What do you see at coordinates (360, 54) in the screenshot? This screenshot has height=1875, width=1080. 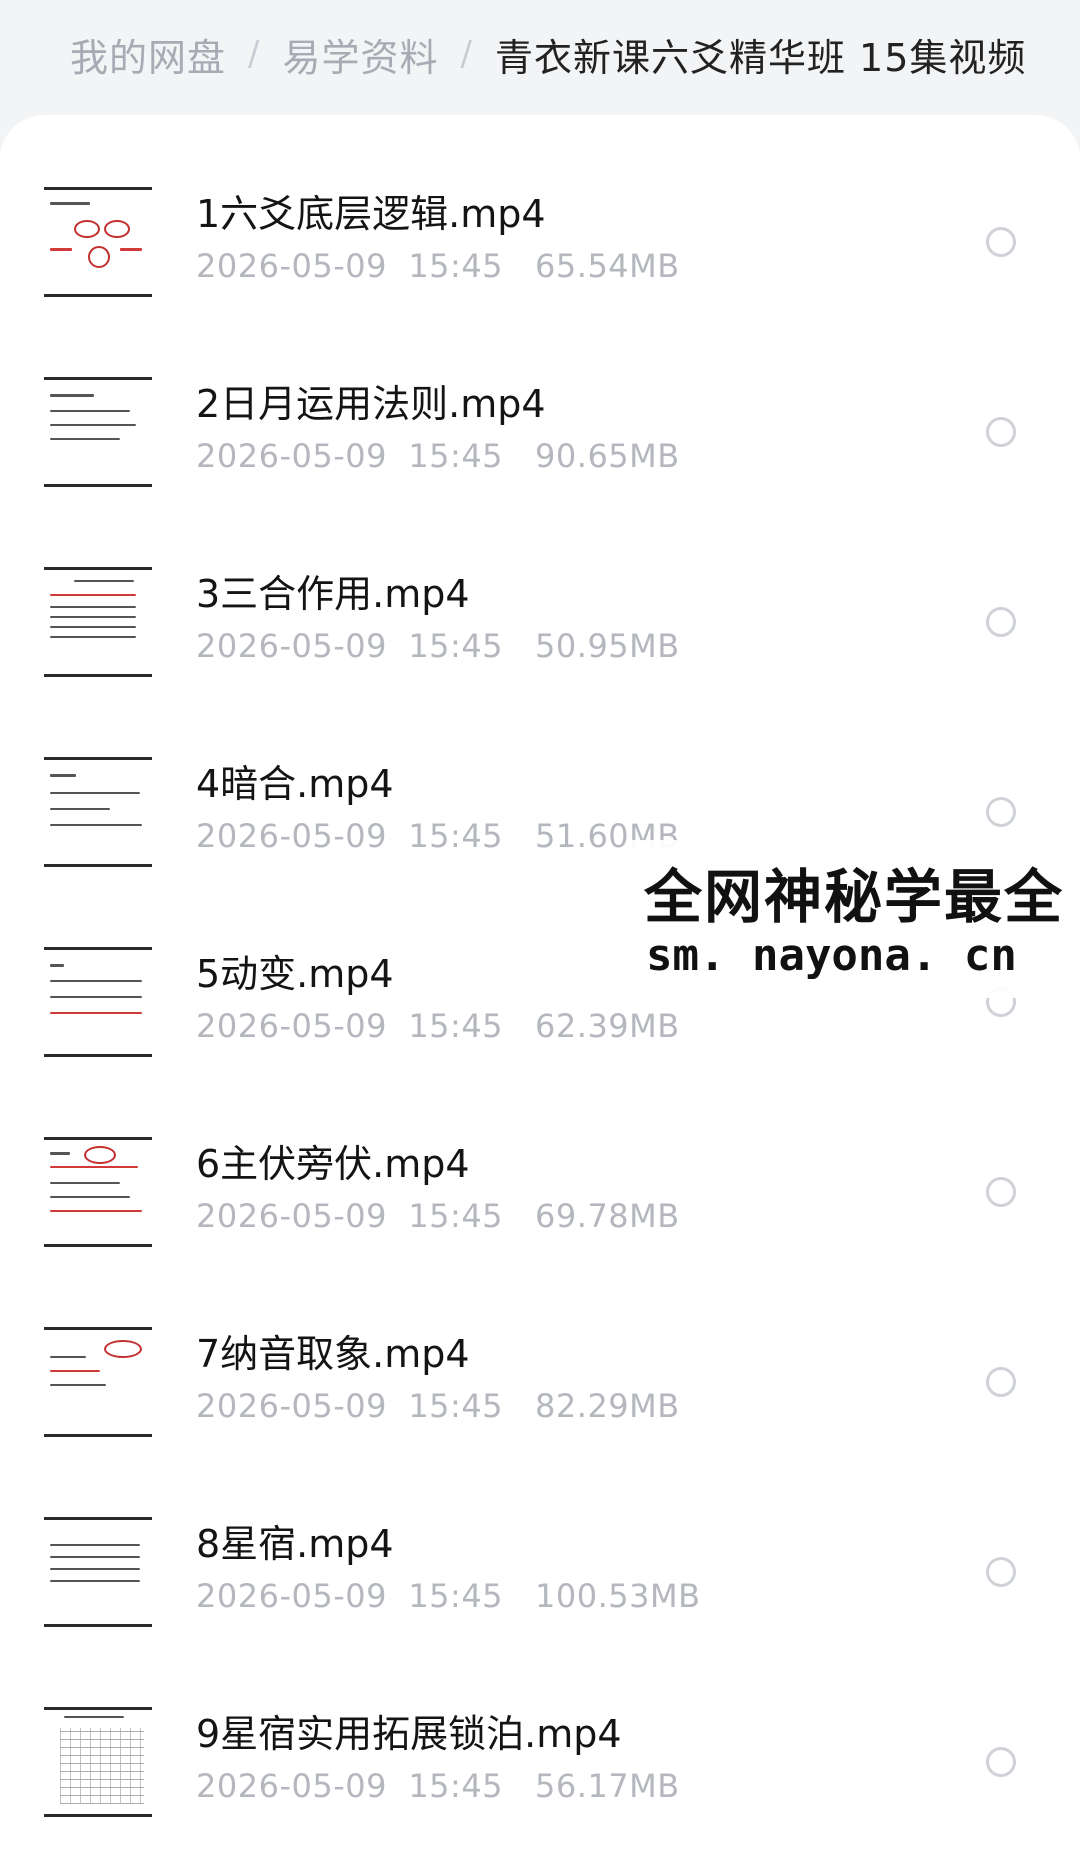 I see `breadcrumb-folder: 易学资料` at bounding box center [360, 54].